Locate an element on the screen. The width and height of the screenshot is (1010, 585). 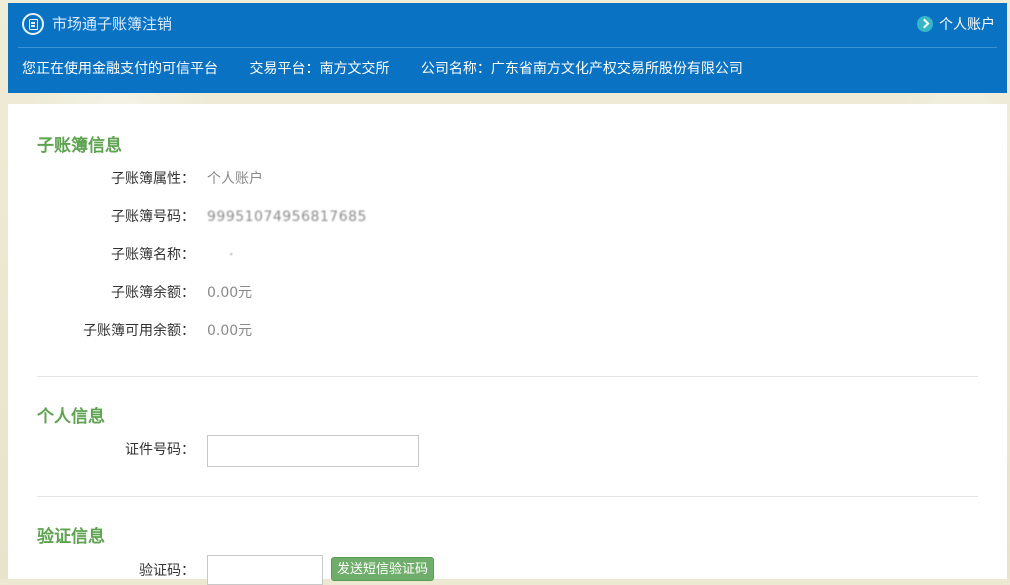
personal-account-label: 个人账户 is located at coordinates (967, 25).